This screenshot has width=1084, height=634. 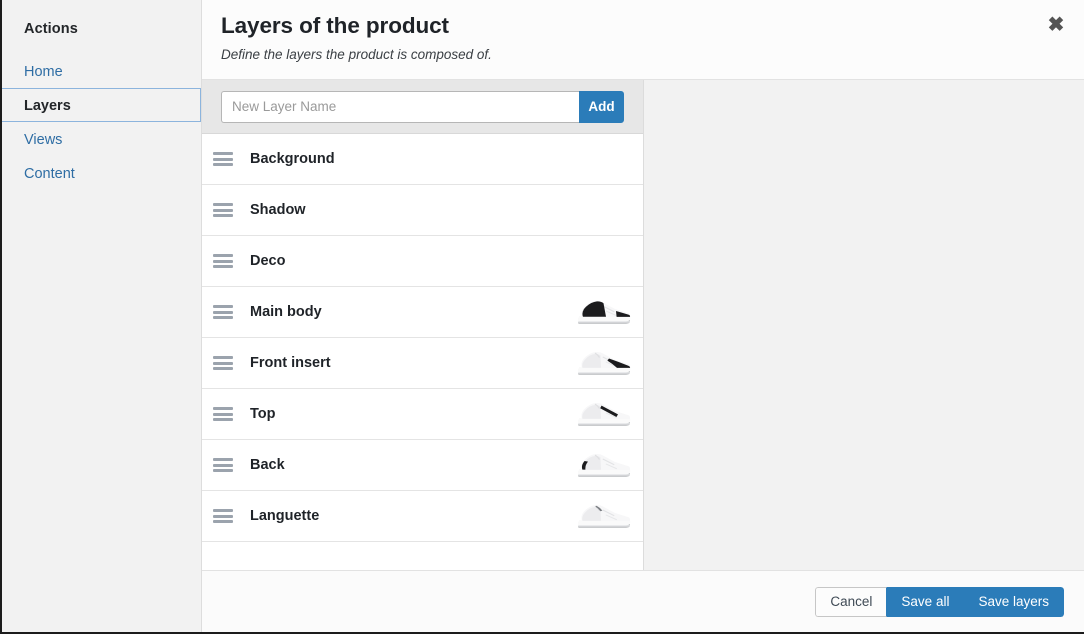 I want to click on layer-name-label: Background, so click(x=292, y=159).